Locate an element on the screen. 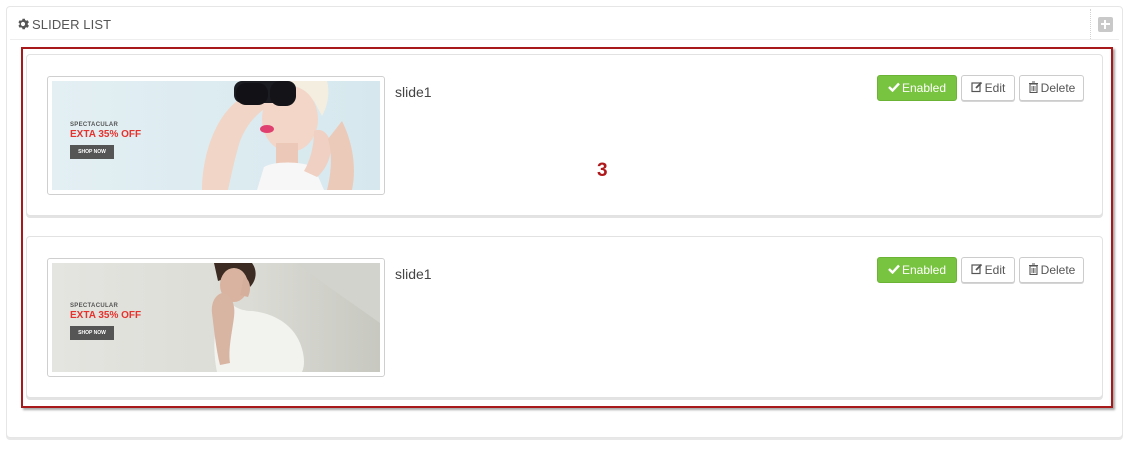 This screenshot has height=449, width=1125. panel-title: SLIDER LIST is located at coordinates (64, 24).